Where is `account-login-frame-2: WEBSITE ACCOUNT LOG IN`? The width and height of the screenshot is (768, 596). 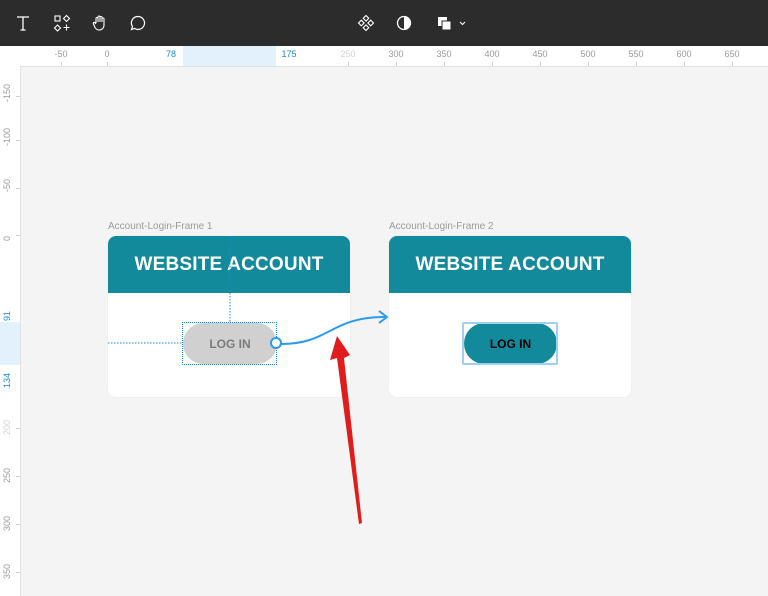
account-login-frame-2: WEBSITE ACCOUNT LOG IN is located at coordinates (510, 316).